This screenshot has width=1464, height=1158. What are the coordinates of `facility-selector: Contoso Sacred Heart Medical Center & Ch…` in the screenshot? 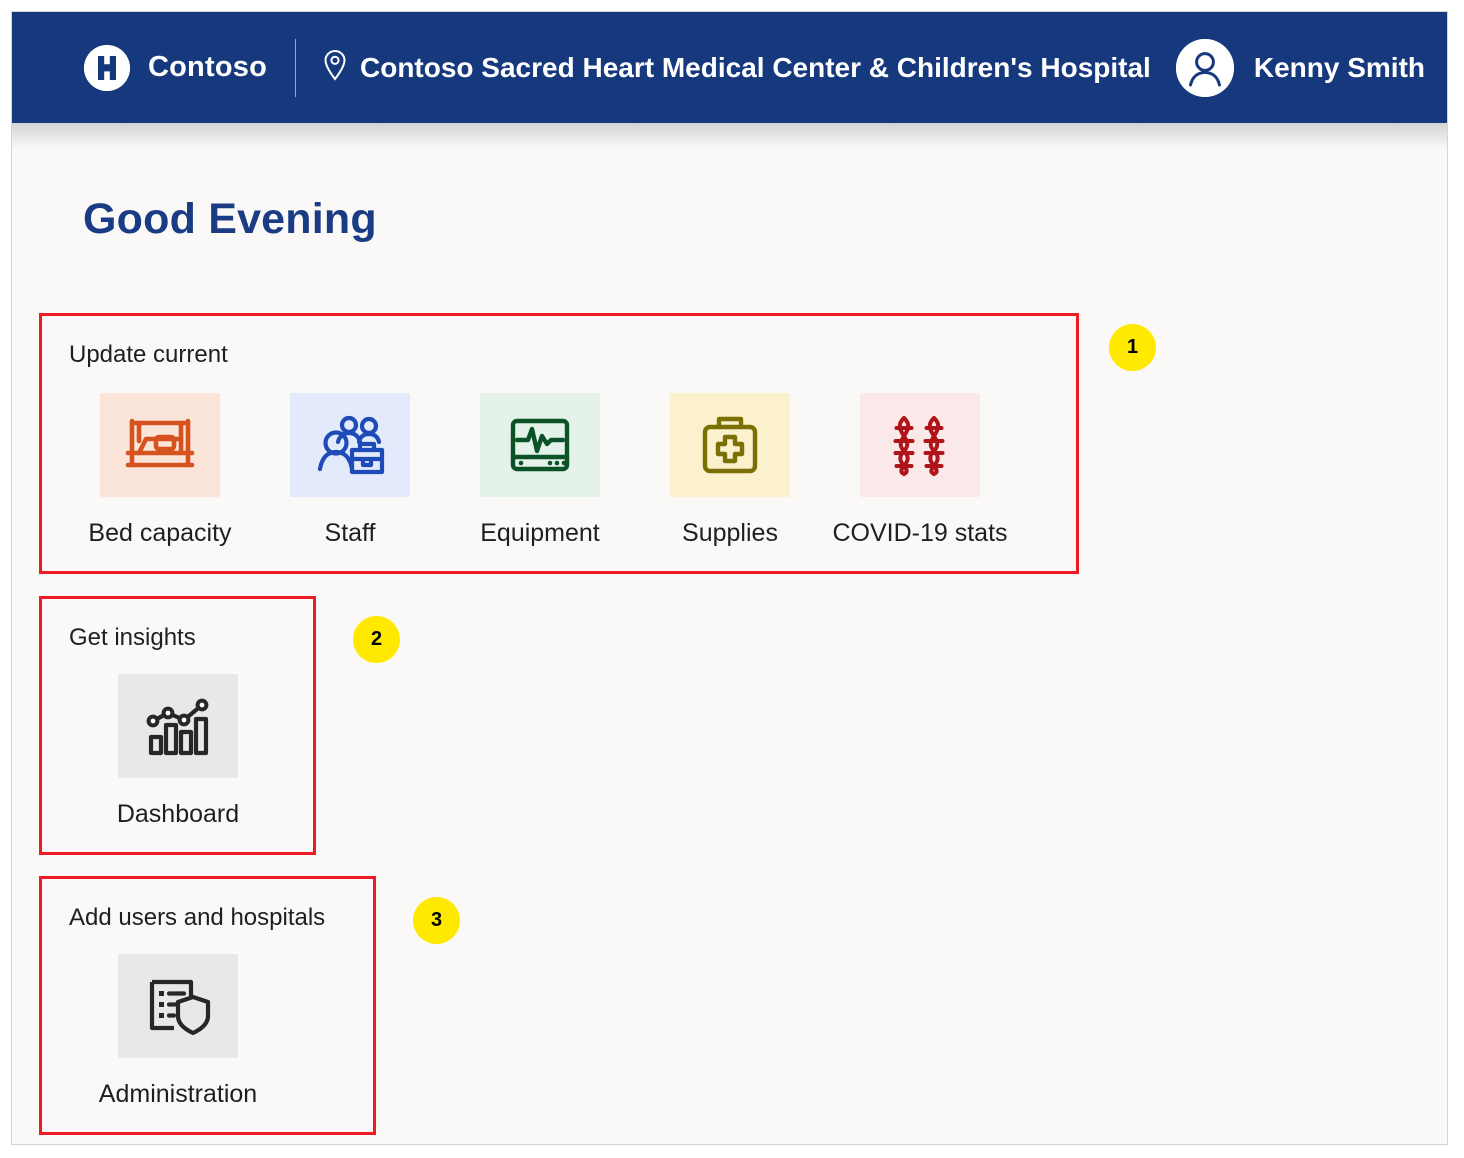 It's located at (736, 67).